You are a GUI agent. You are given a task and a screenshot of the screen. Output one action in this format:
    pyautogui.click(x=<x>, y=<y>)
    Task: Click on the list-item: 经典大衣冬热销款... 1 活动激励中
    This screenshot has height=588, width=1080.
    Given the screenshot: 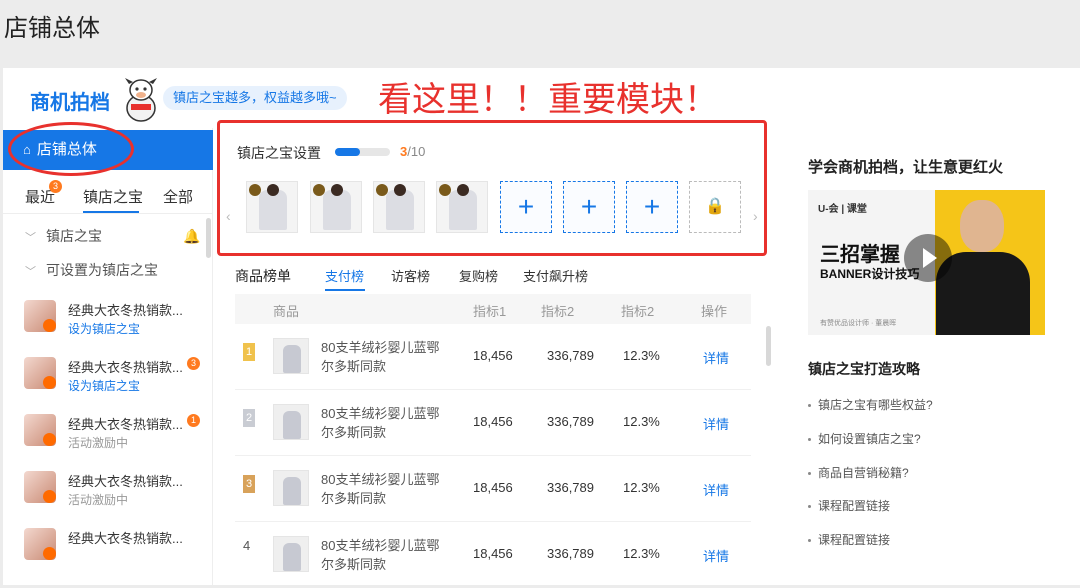 What is the action you would take?
    pyautogui.click(x=116, y=434)
    